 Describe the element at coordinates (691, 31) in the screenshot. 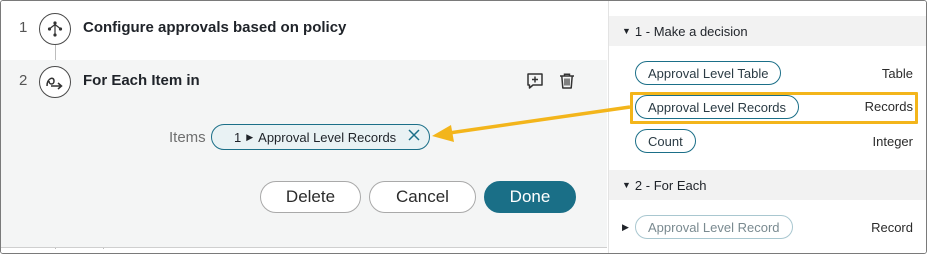

I see `section-title: 1 - Make a decision` at that location.